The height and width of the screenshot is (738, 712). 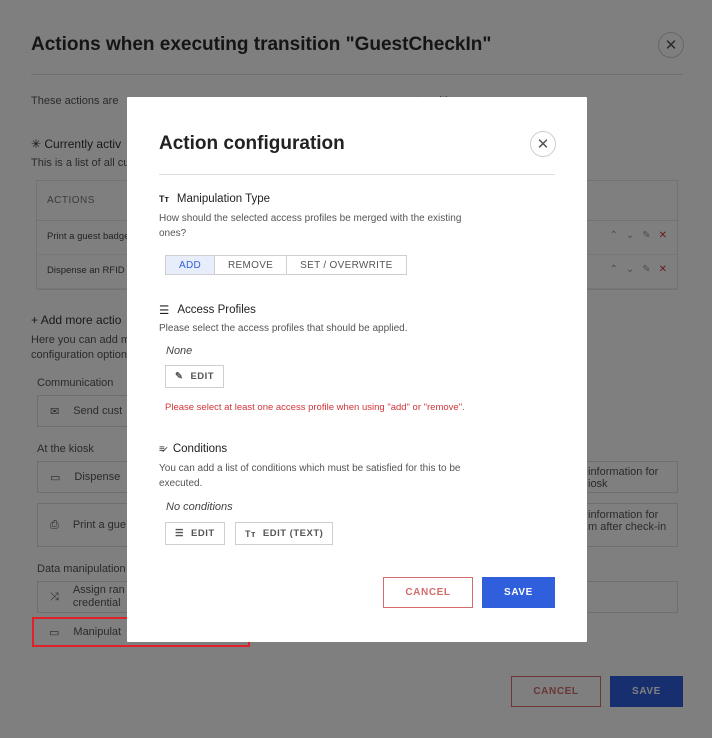 What do you see at coordinates (179, 376) in the screenshot?
I see `pencil-icon: ✎` at bounding box center [179, 376].